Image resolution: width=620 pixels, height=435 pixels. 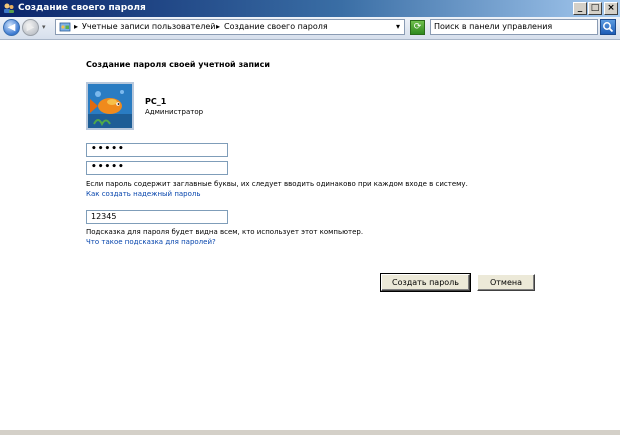 What do you see at coordinates (143, 194) in the screenshot?
I see `strong-password-link: Как создать надежный пароль` at bounding box center [143, 194].